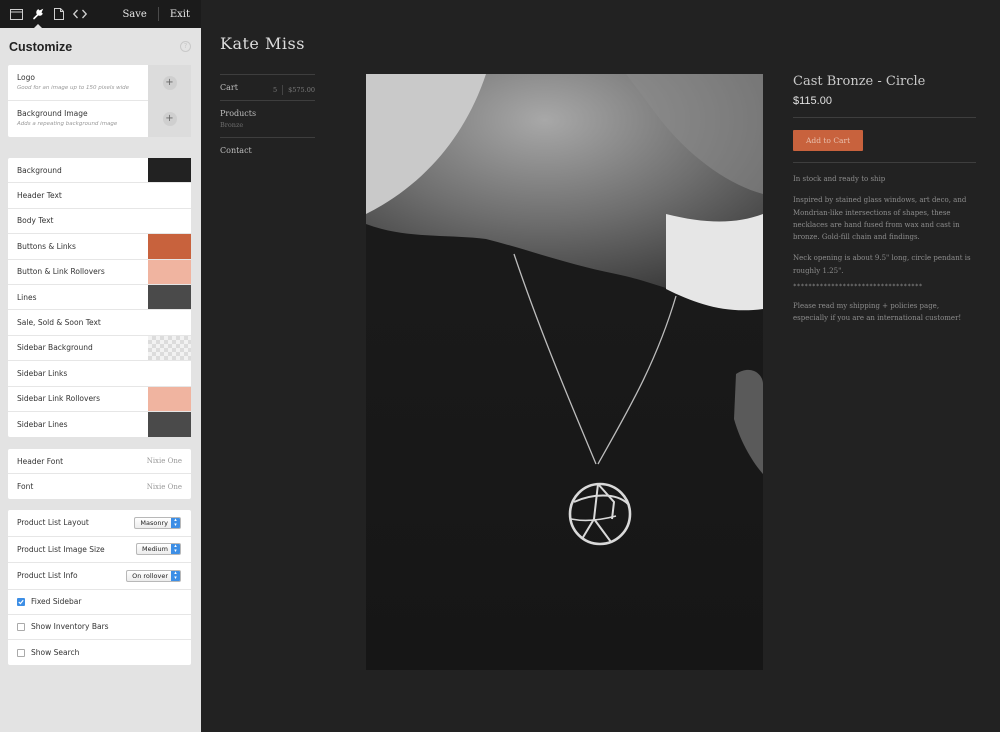 Image resolution: width=1000 pixels, height=732 pixels. Describe the element at coordinates (169, 195) in the screenshot. I see `header-text-color-swatch` at that location.